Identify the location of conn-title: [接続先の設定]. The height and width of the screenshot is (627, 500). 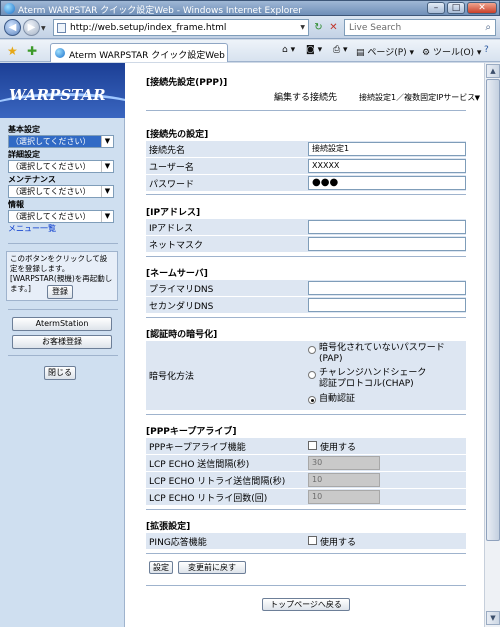
(177, 135).